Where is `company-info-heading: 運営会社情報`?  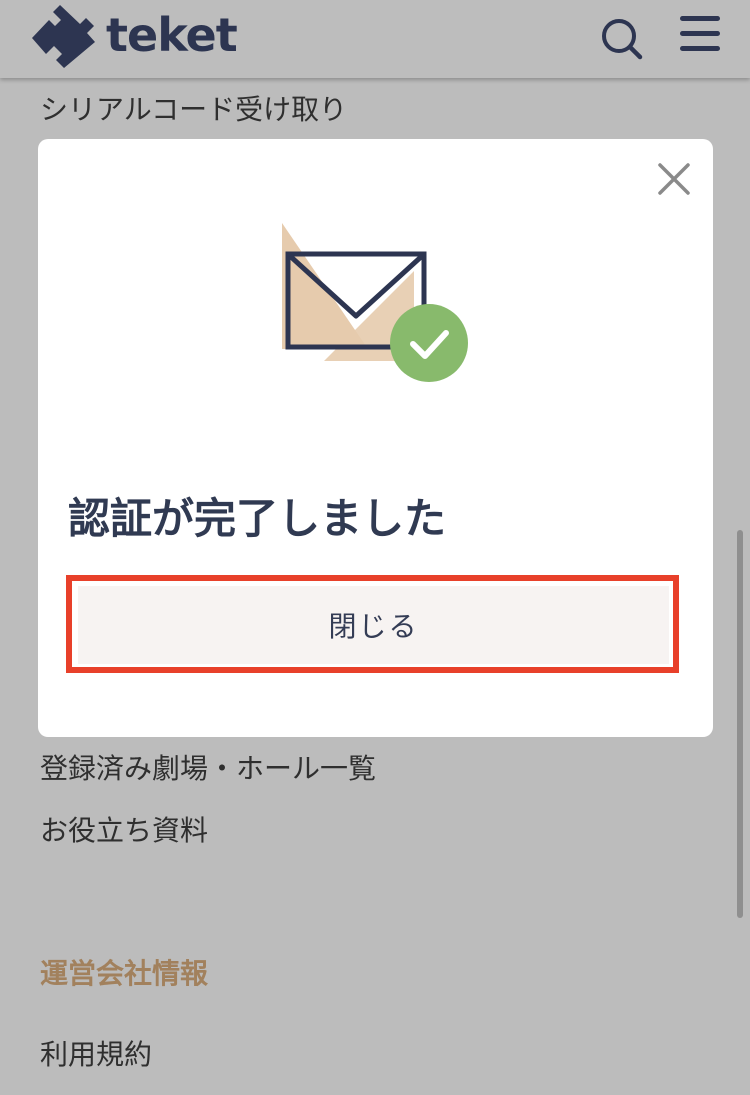 company-info-heading: 運営会社情報 is located at coordinates (124, 973).